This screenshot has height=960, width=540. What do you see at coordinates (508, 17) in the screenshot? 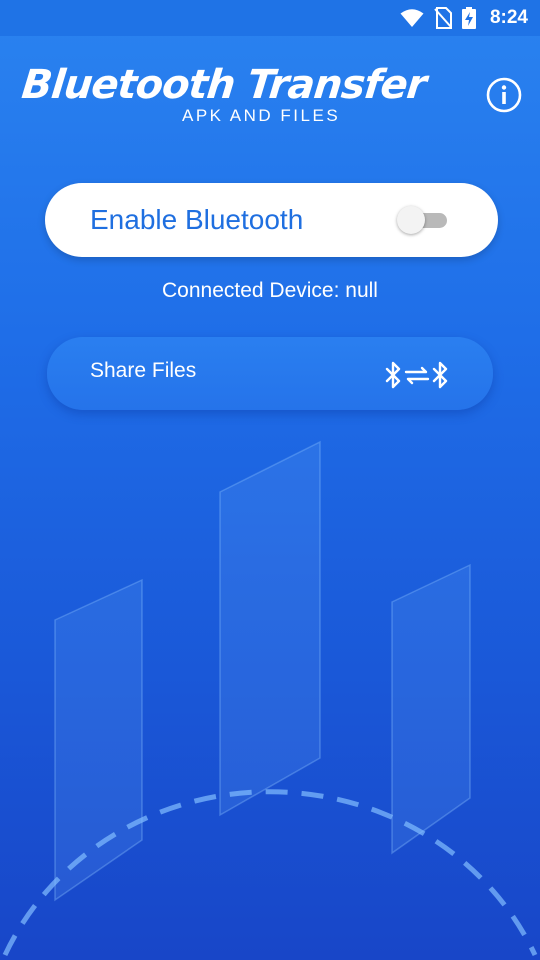
I see `status-time: 8:24` at bounding box center [508, 17].